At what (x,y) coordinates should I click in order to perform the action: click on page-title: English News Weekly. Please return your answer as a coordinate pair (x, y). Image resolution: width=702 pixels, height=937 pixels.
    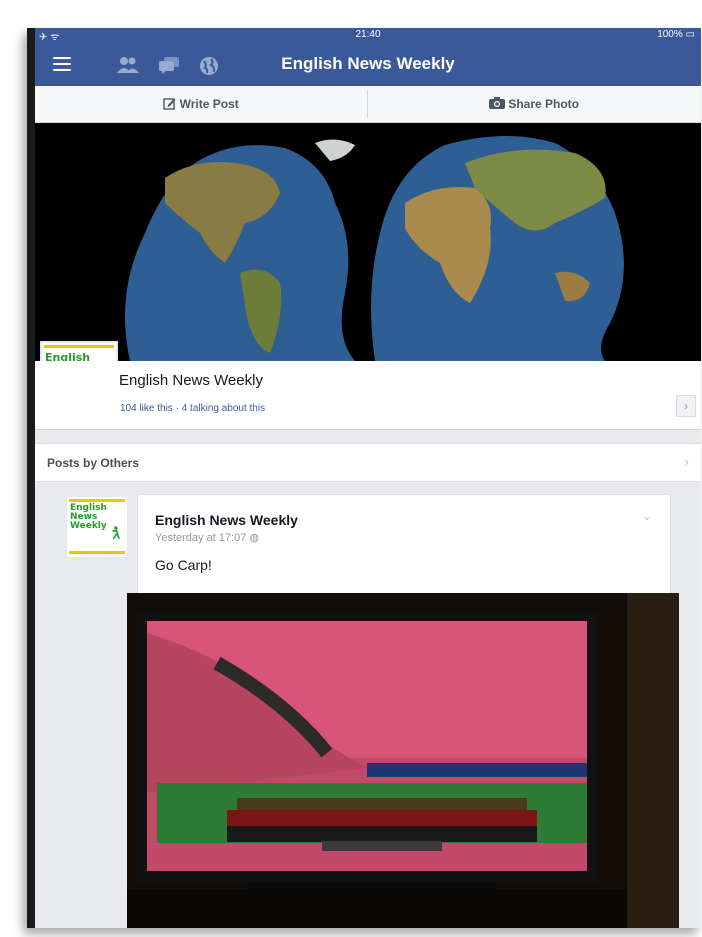
    Looking at the image, I should click on (368, 63).